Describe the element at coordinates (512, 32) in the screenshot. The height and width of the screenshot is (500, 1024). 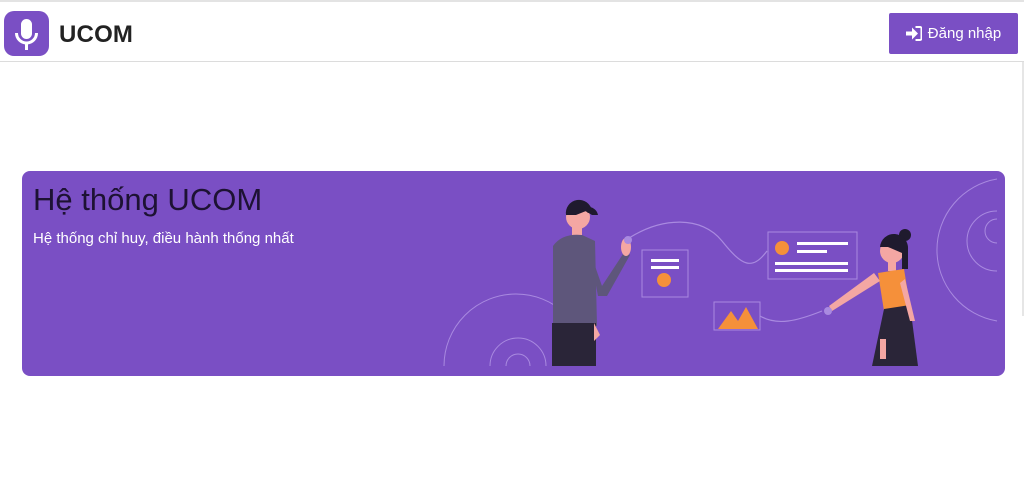
I see `navbar: UCOM Đăng nhập` at that location.